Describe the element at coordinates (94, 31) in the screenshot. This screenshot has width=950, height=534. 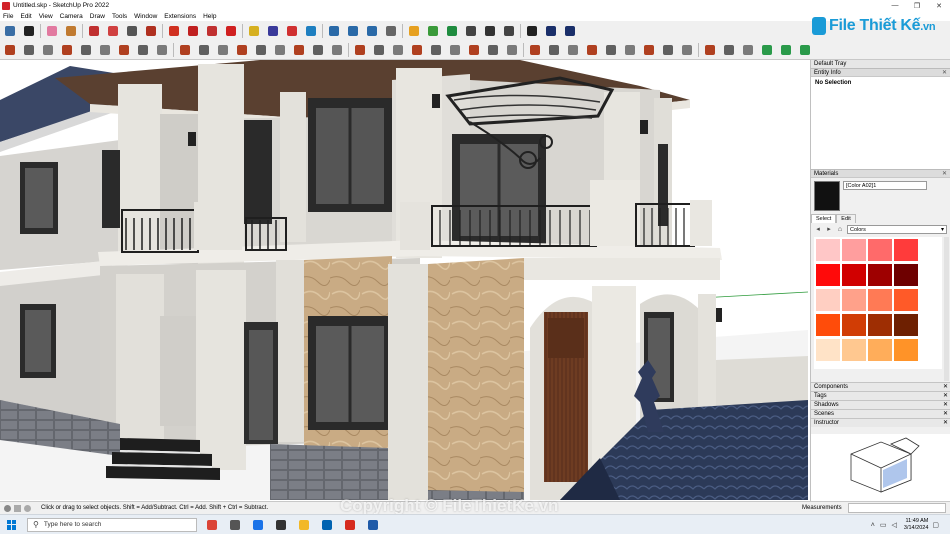
I see `pencil-button` at that location.